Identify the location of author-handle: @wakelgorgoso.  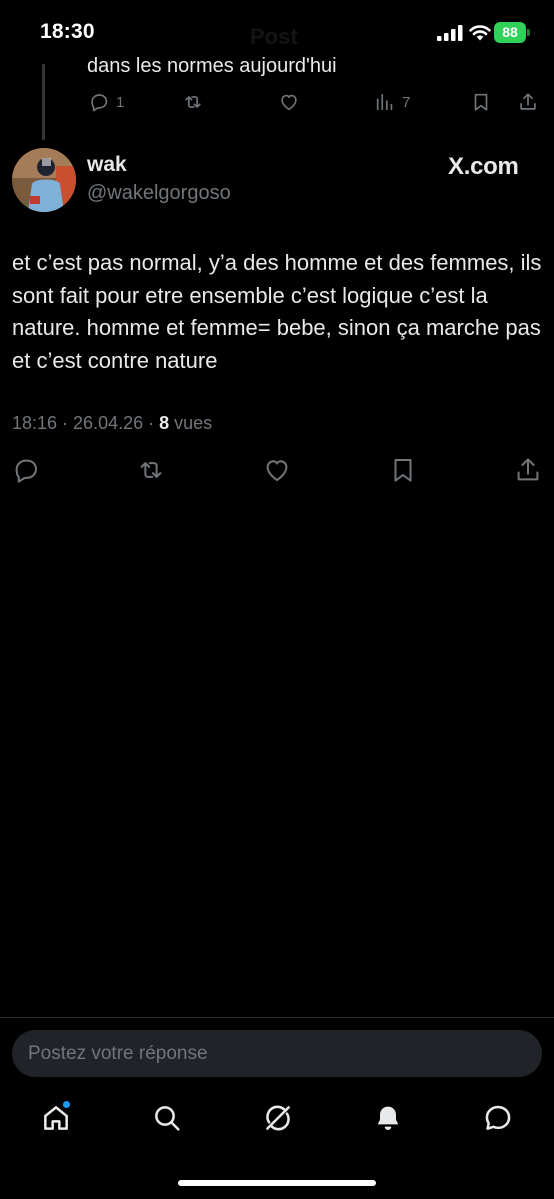
(159, 193).